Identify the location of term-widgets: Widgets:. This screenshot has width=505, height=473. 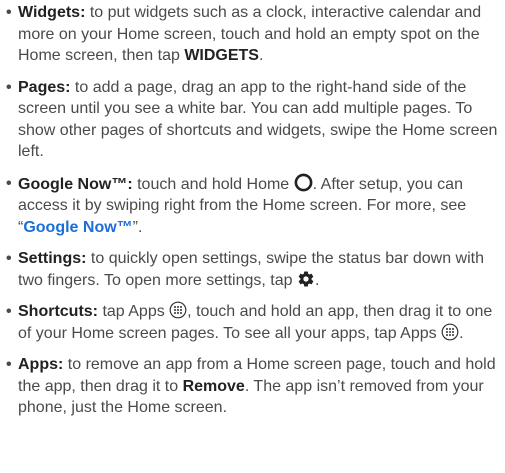
(52, 12).